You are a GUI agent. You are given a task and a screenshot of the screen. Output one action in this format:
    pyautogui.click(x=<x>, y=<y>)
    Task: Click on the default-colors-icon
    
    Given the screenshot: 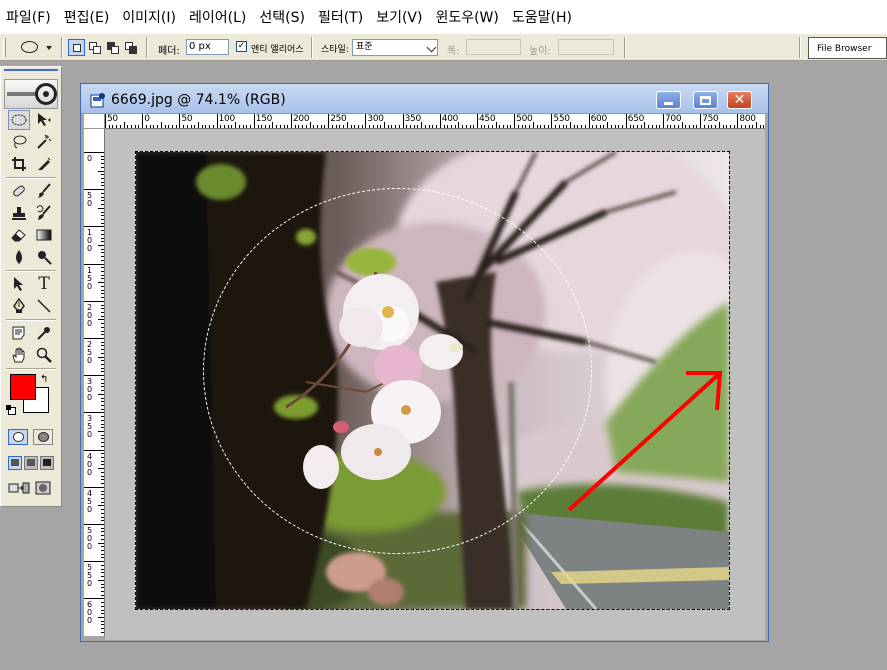 What is the action you would take?
    pyautogui.click(x=11, y=410)
    